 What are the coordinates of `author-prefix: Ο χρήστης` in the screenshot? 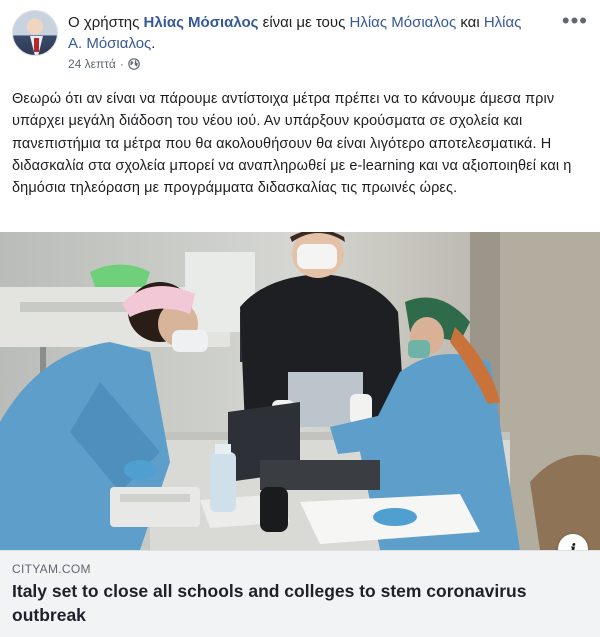 It's located at (106, 22).